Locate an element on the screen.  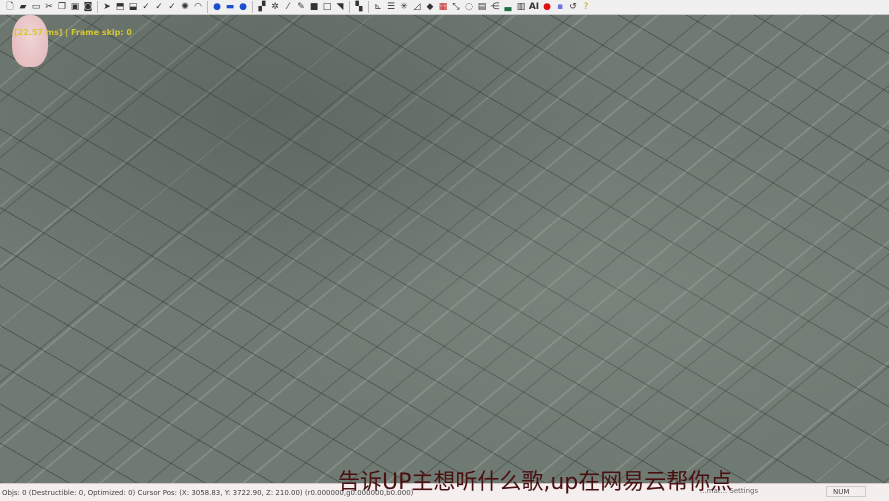
grid-red-icon: ▦ is located at coordinates (443, 7).